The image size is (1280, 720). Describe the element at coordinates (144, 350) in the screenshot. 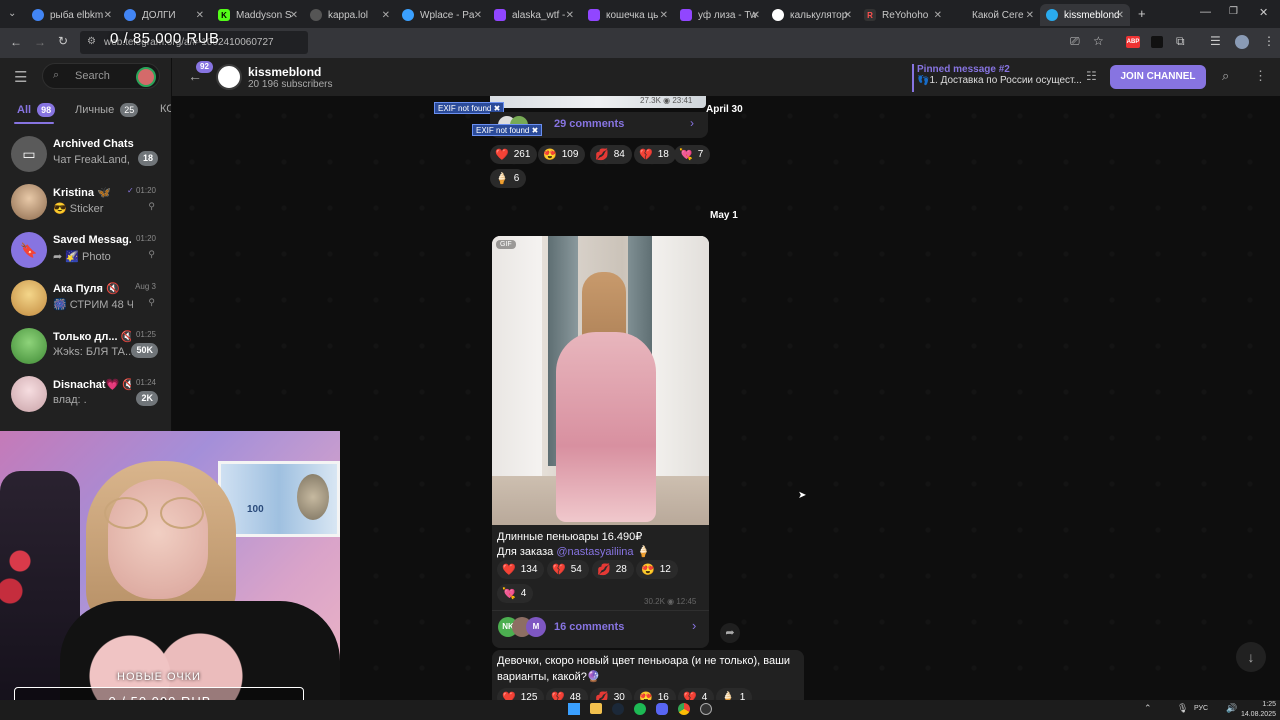

I see `unread-badge: 50K` at that location.